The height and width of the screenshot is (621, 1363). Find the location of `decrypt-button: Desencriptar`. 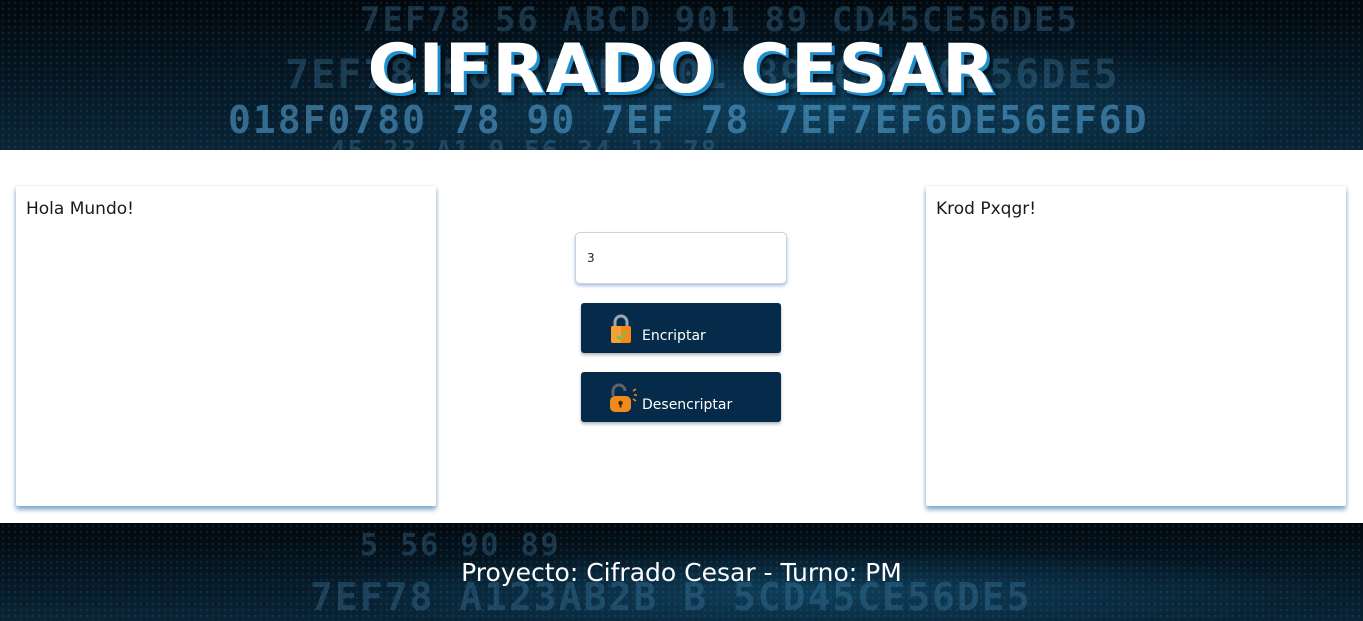

decrypt-button: Desencriptar is located at coordinates (681, 397).